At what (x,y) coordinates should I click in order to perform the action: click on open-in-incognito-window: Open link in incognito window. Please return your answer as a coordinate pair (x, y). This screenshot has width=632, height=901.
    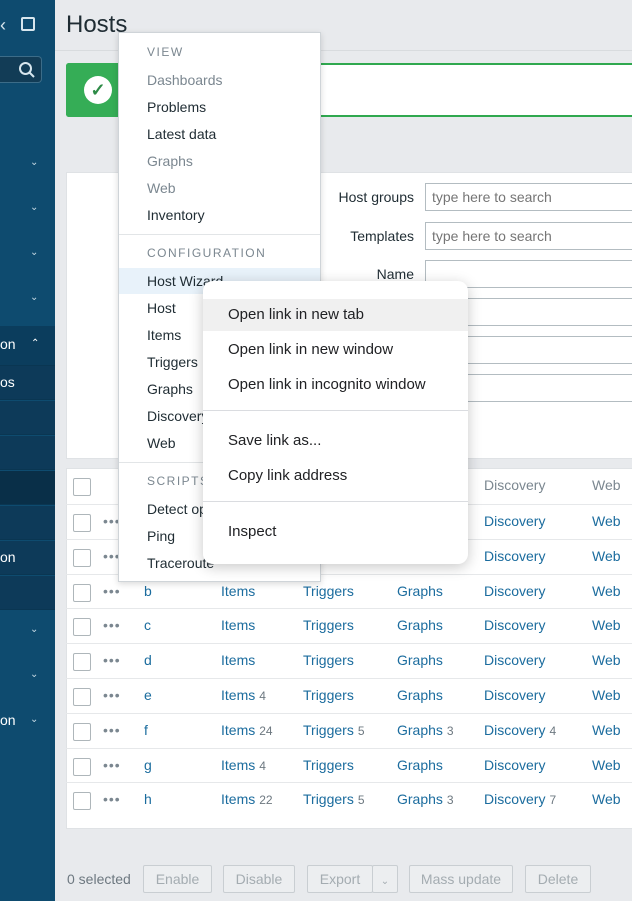
    Looking at the image, I should click on (327, 384).